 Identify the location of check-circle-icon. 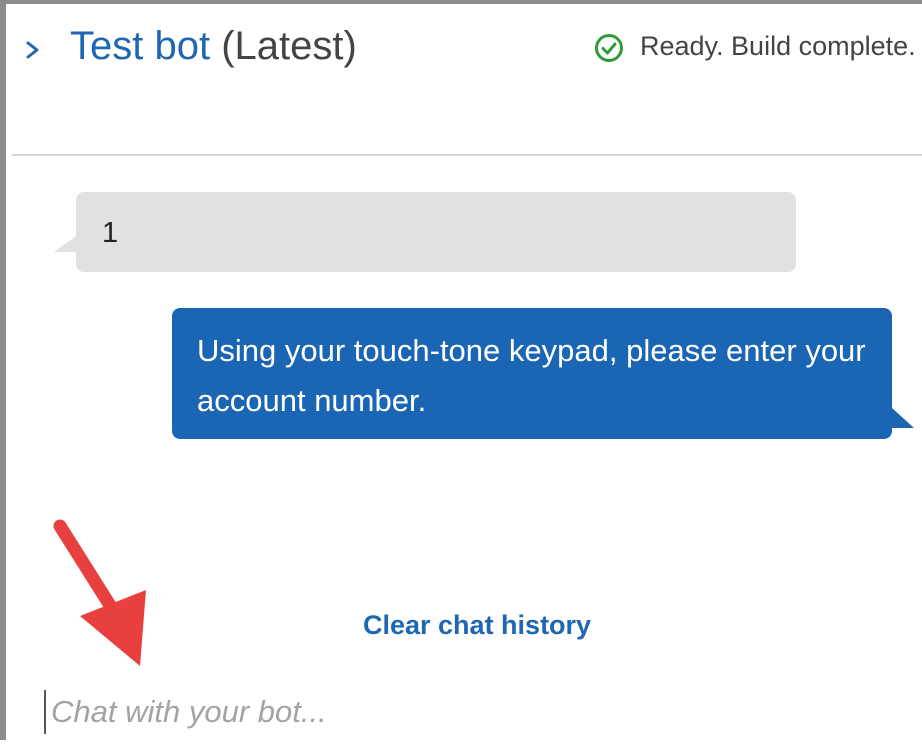
(609, 48).